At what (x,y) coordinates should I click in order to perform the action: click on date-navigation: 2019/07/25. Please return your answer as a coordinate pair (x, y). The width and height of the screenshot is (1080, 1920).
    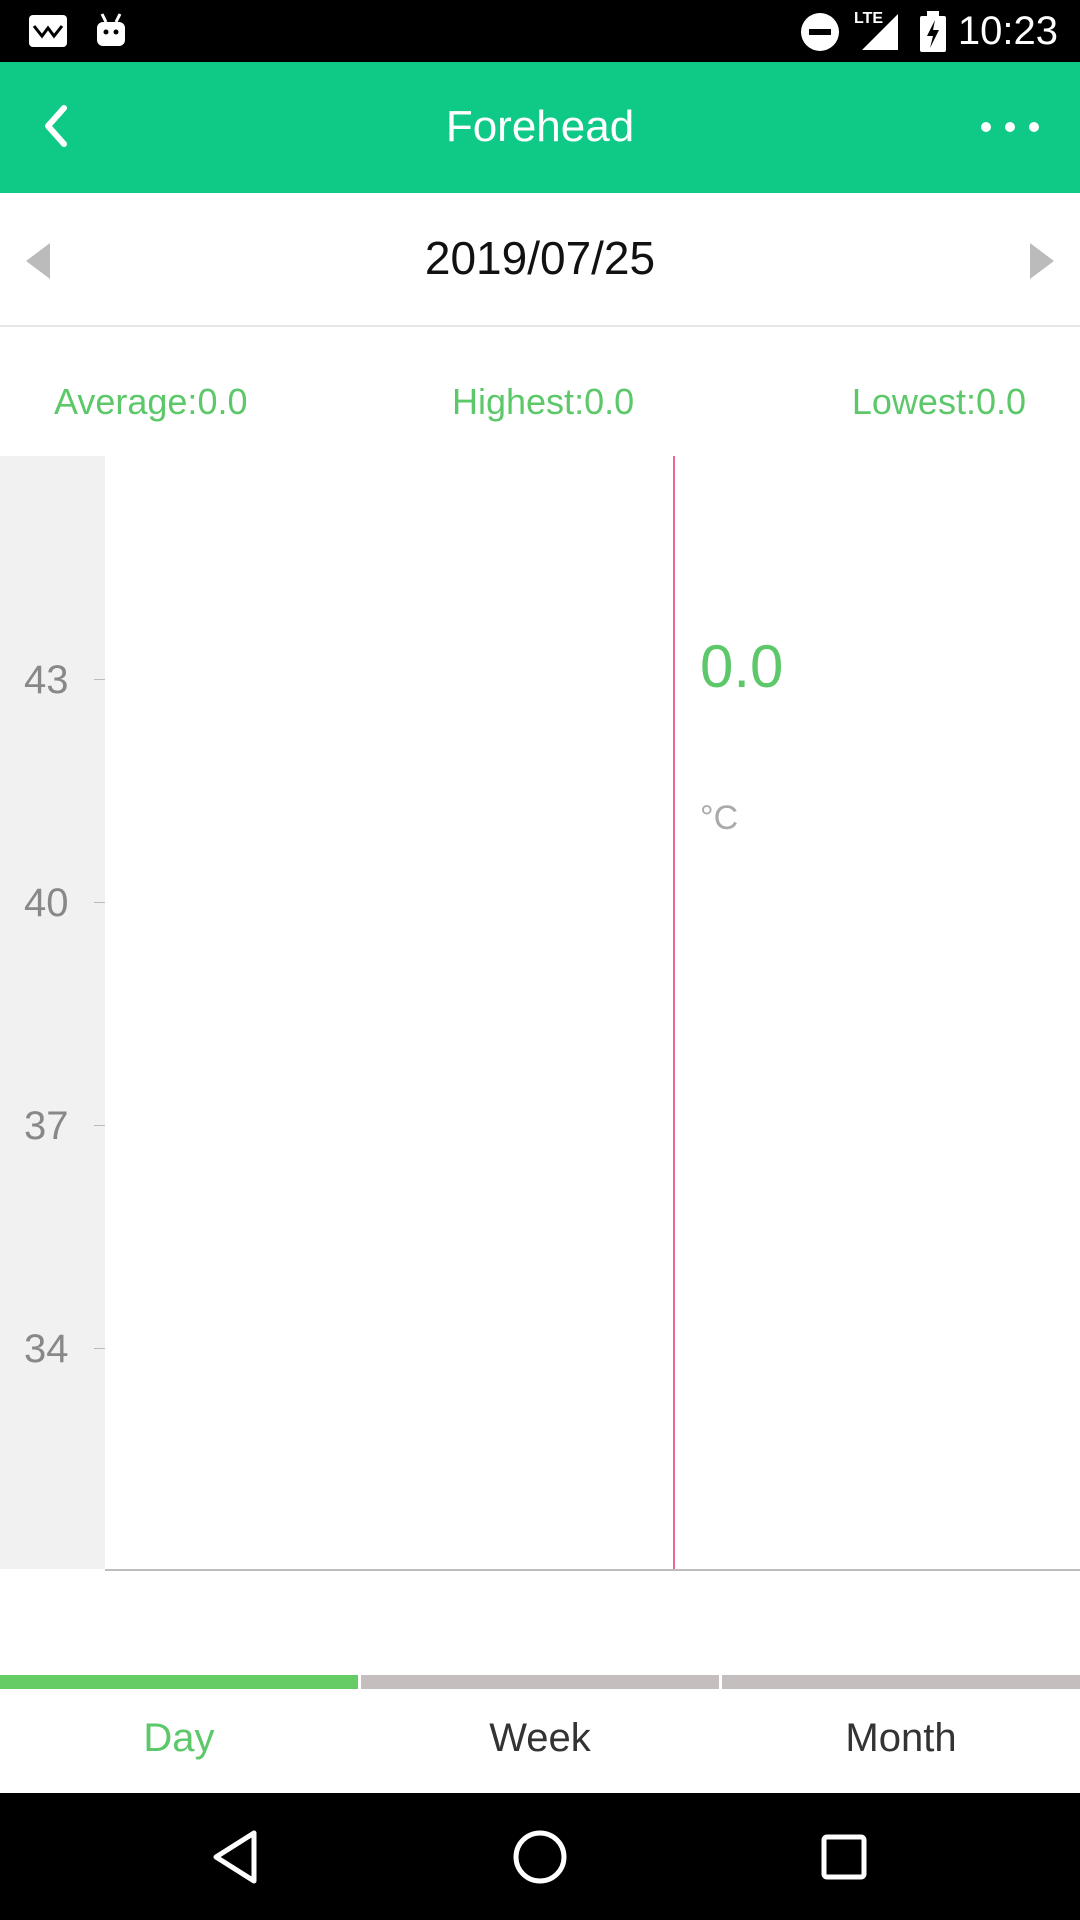
    Looking at the image, I should click on (540, 260).